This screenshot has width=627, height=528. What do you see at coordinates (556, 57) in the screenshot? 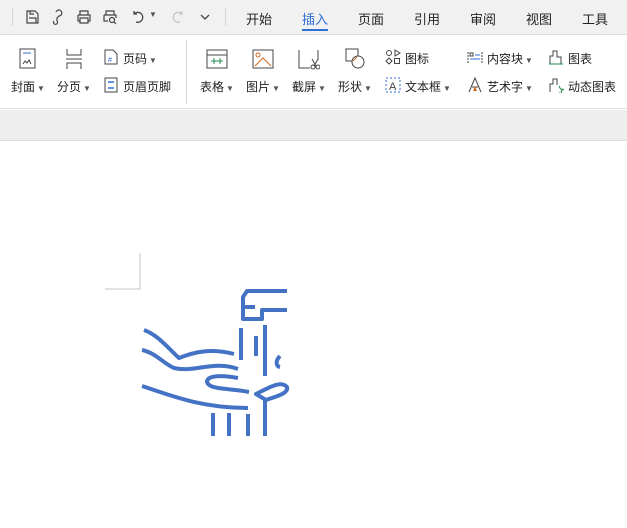
I see `chart-icon` at bounding box center [556, 57].